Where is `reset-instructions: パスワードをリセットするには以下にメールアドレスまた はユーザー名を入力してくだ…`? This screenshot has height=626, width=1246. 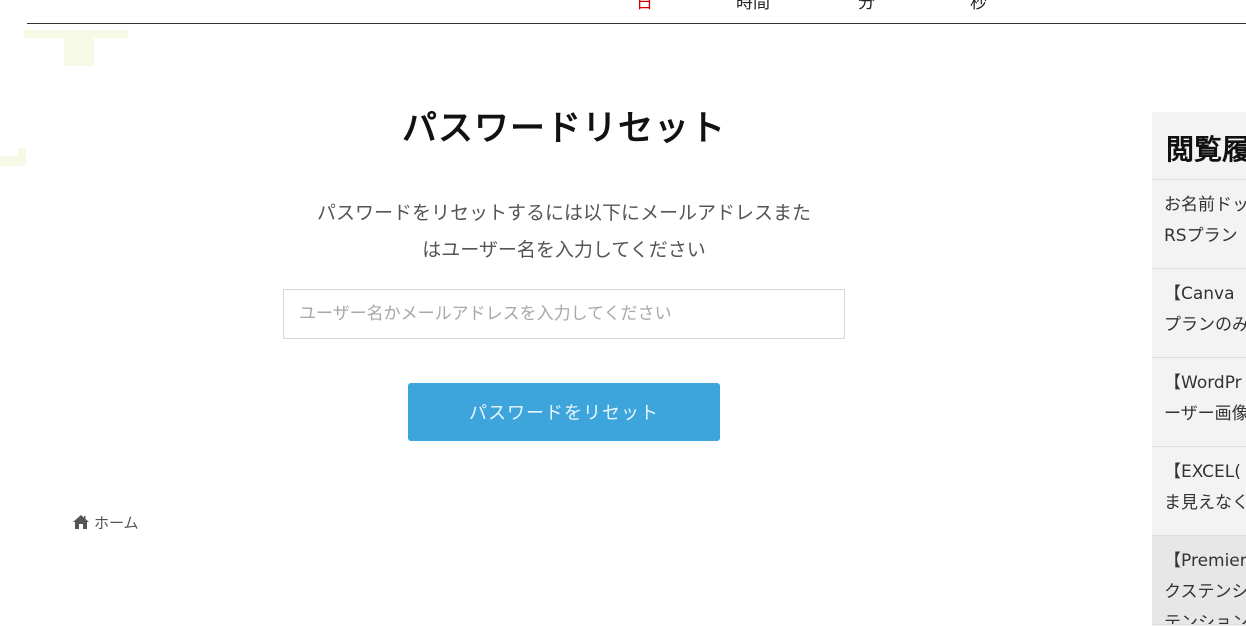 reset-instructions: パスワードをリセットするには以下にメールアドレスまた はユーザー名を入力してくだ… is located at coordinates (564, 232).